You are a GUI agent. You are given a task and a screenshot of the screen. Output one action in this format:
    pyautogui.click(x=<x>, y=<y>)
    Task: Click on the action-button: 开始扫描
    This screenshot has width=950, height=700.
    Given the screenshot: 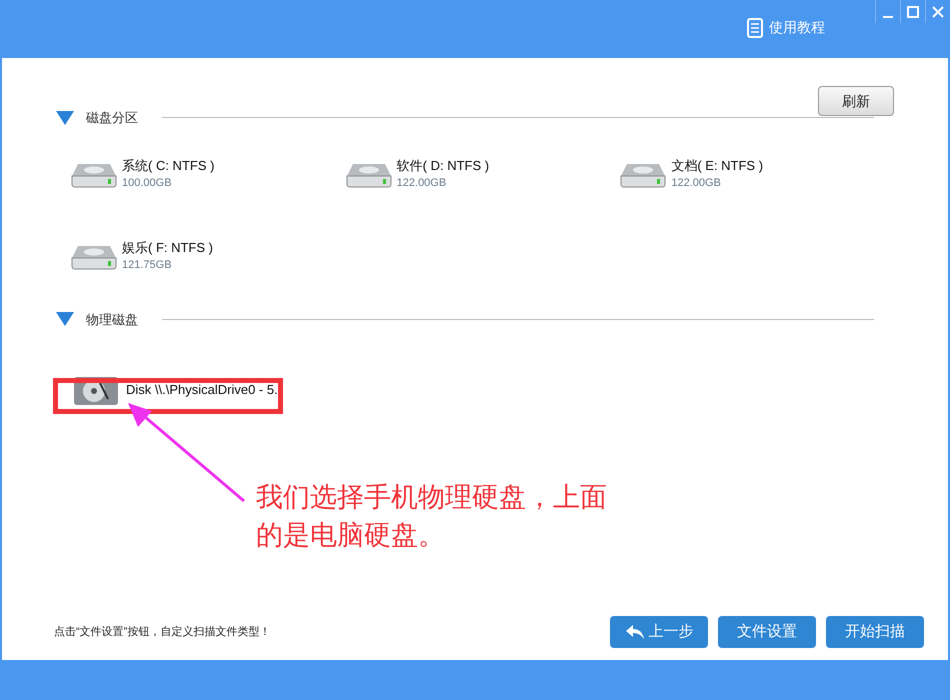 What is the action you would take?
    pyautogui.click(x=875, y=632)
    